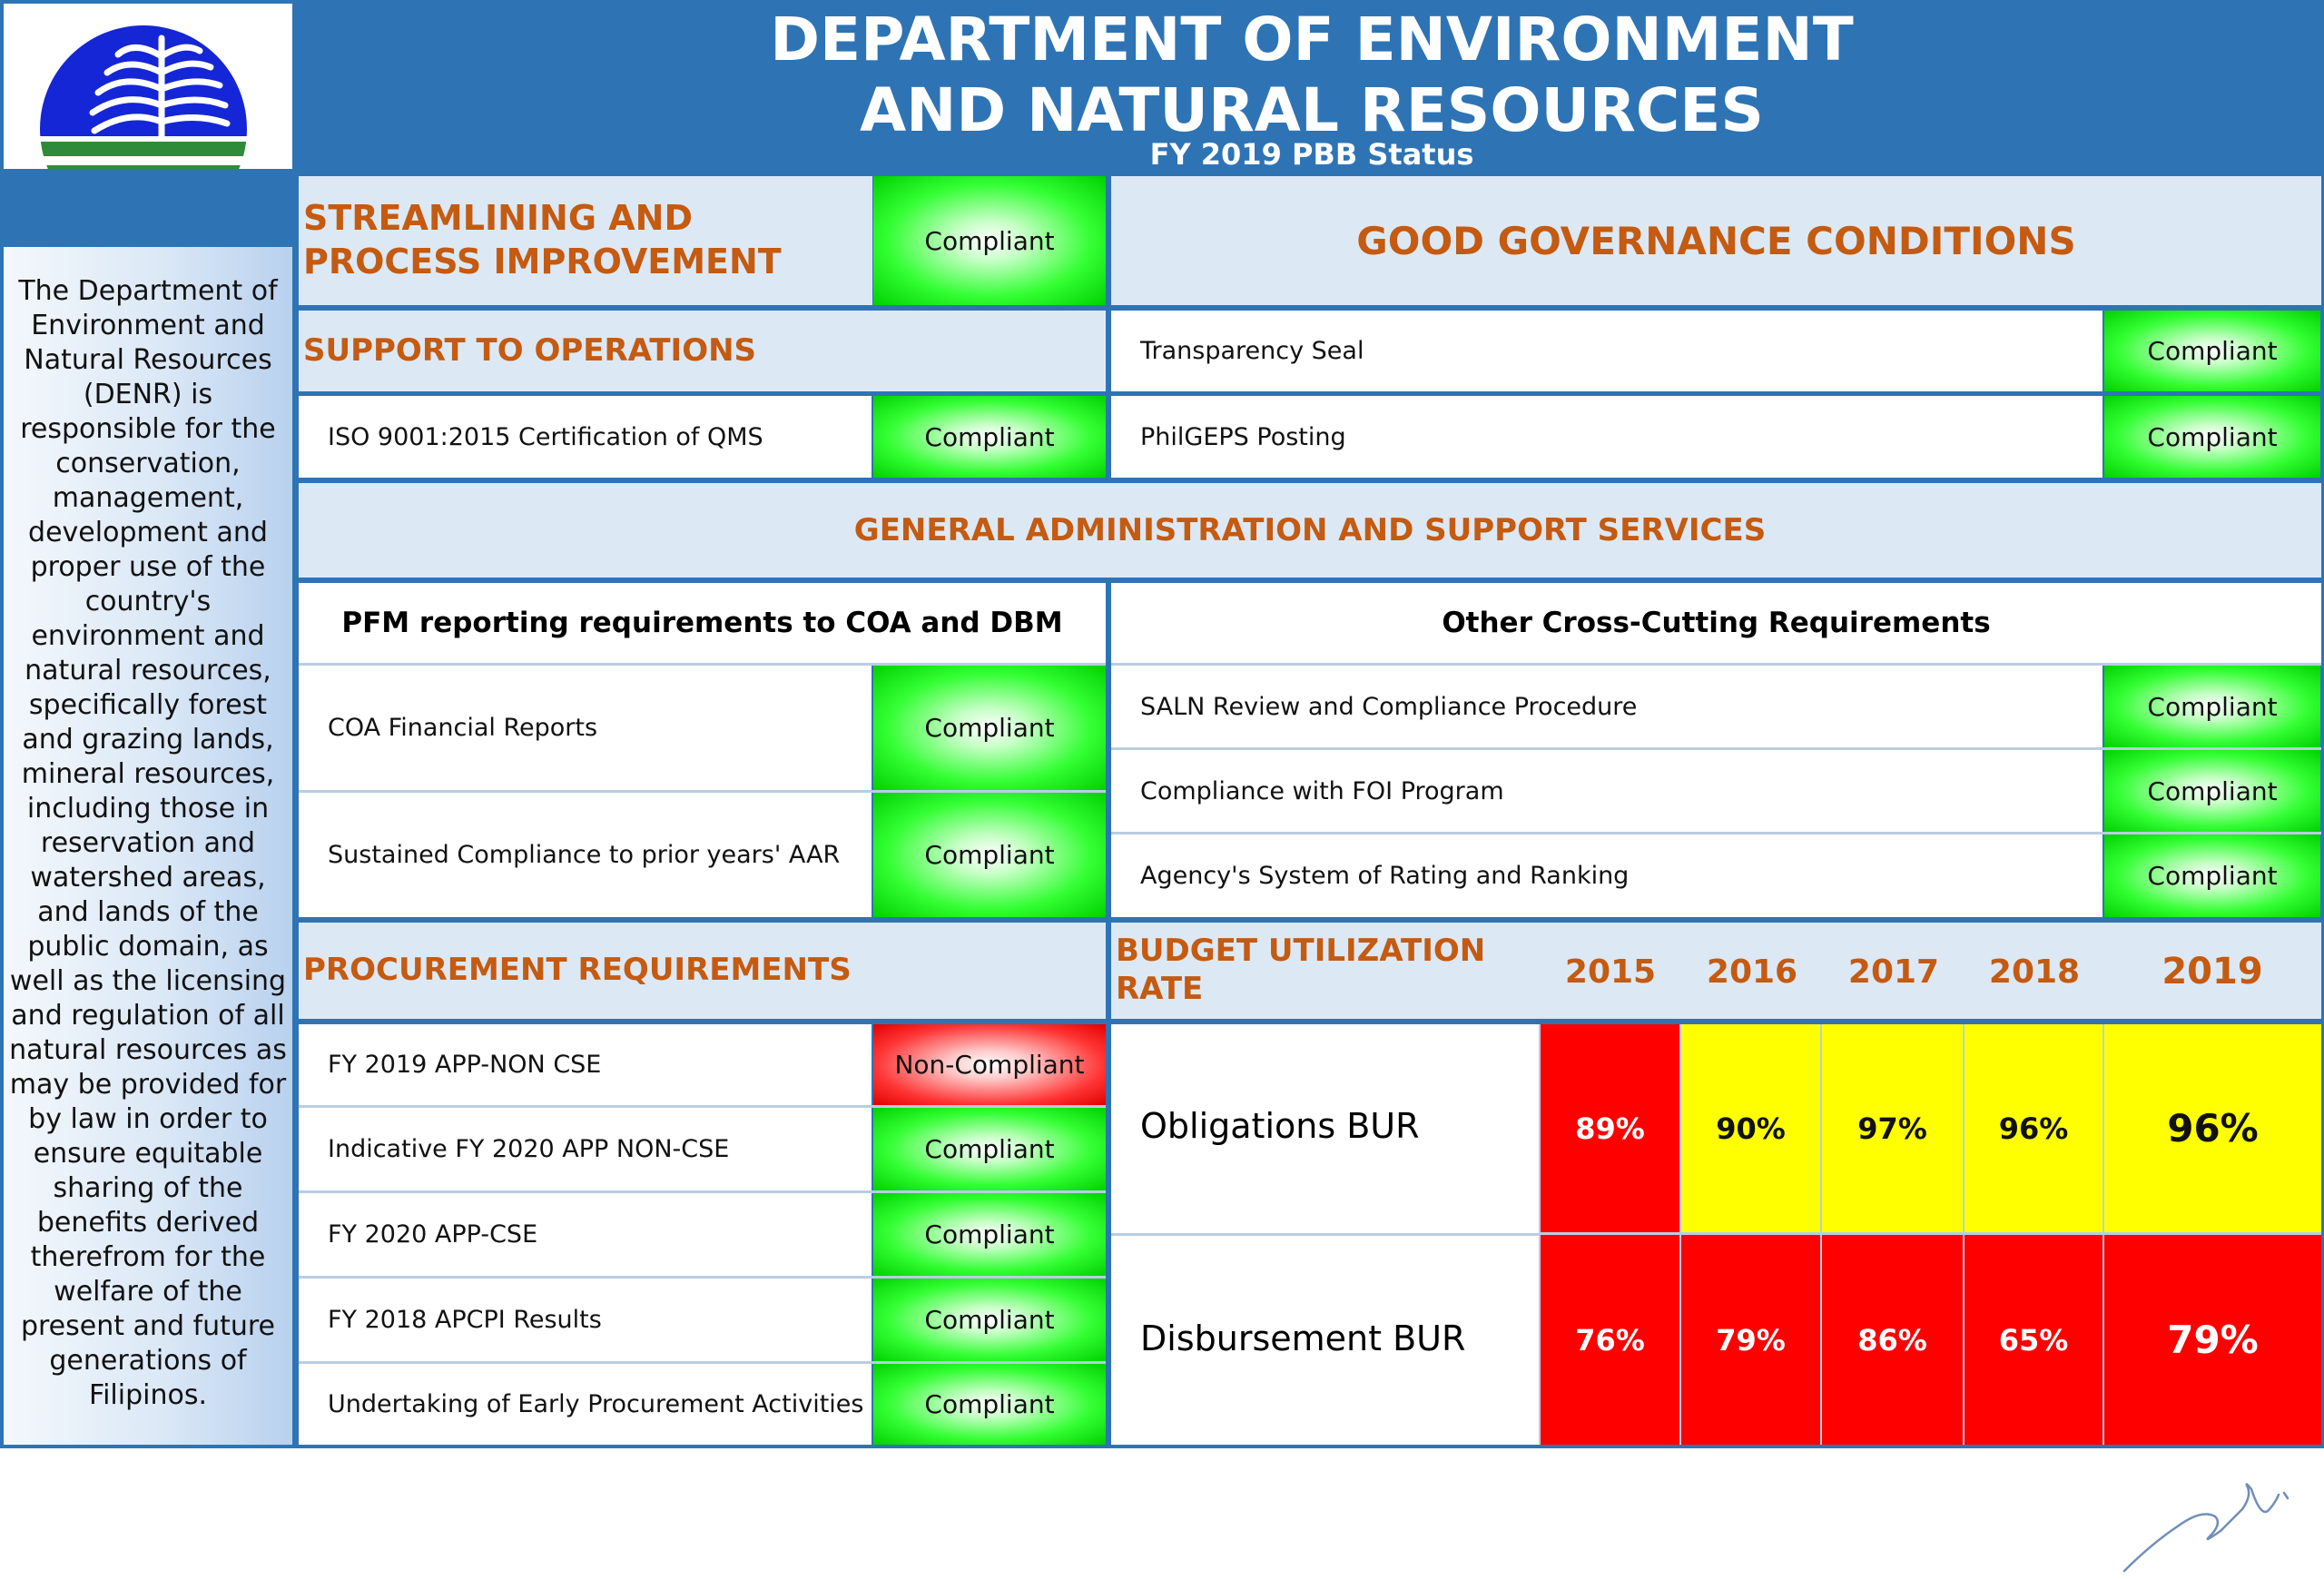 The image size is (2324, 1580). What do you see at coordinates (989, 437) in the screenshot?
I see `iso-certification-status: Compliant` at bounding box center [989, 437].